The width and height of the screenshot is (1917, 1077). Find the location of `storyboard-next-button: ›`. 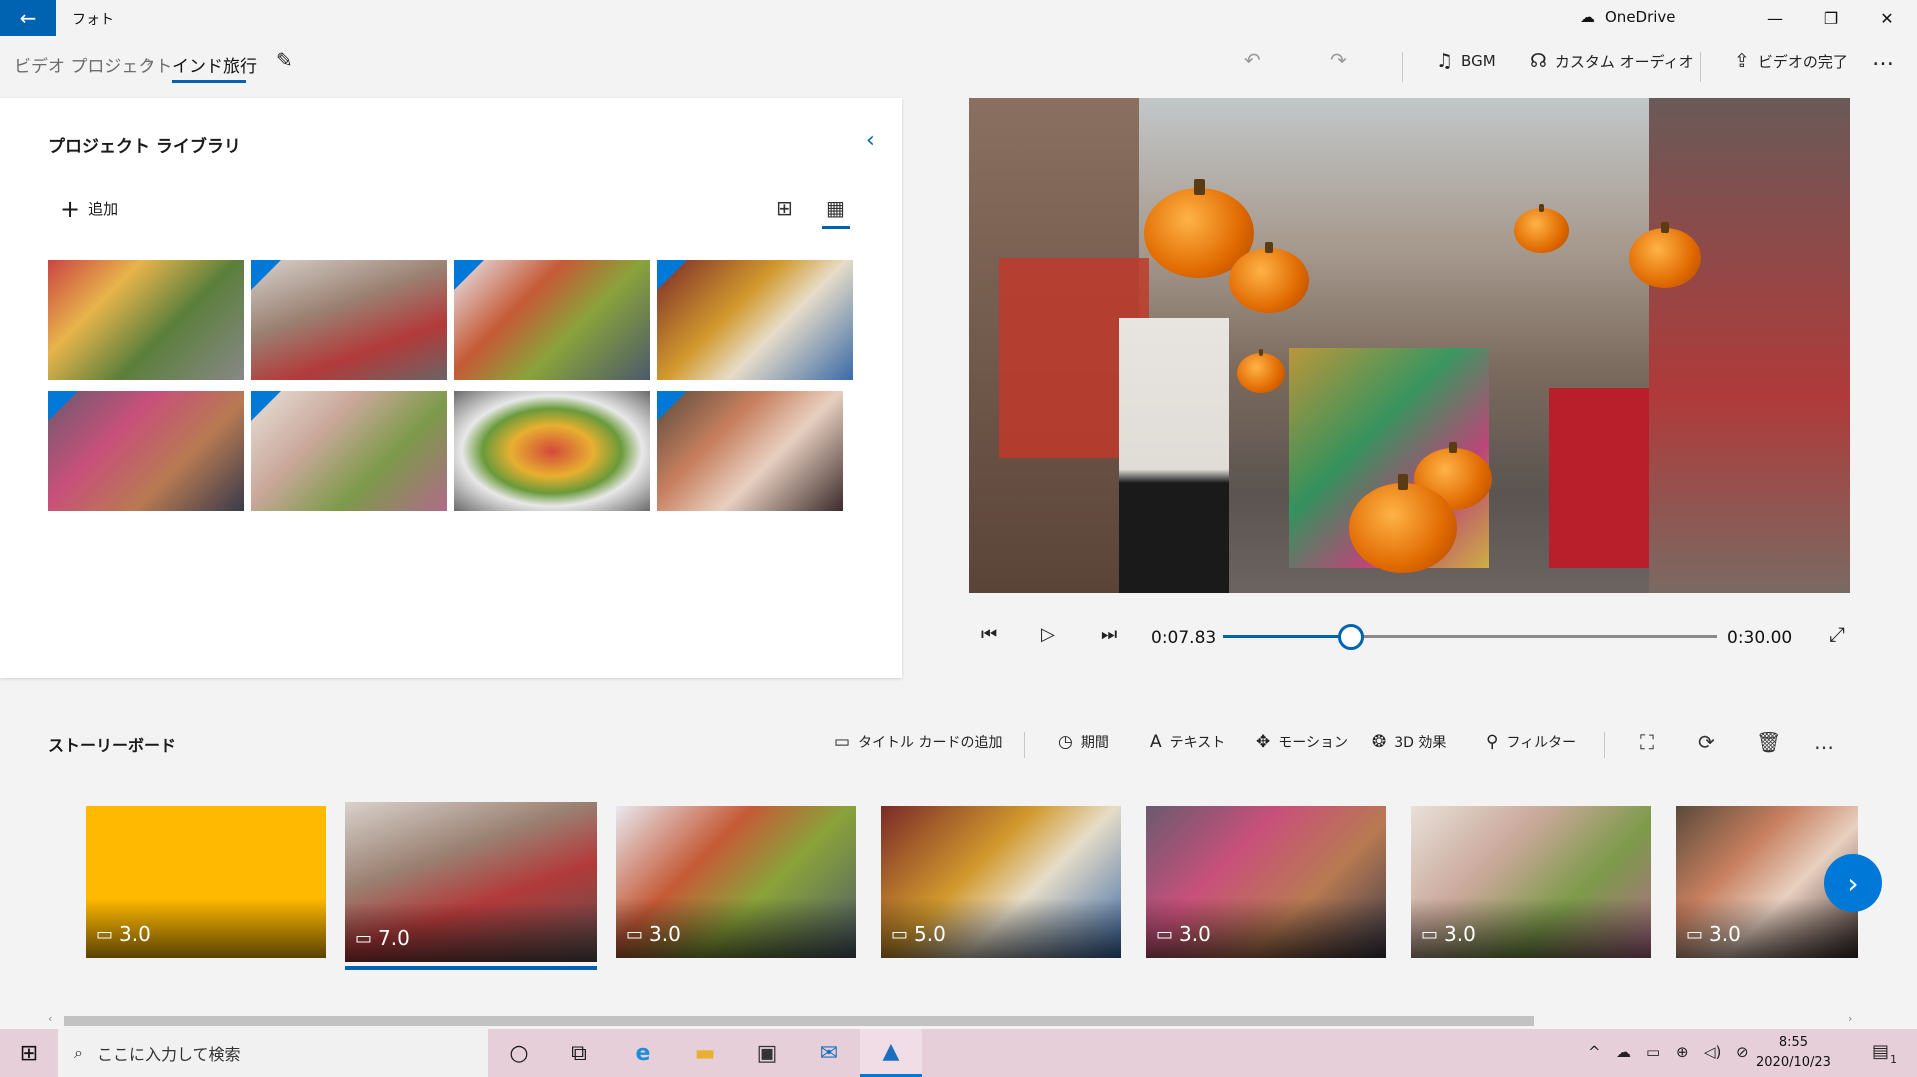

storyboard-next-button: › is located at coordinates (1853, 883).